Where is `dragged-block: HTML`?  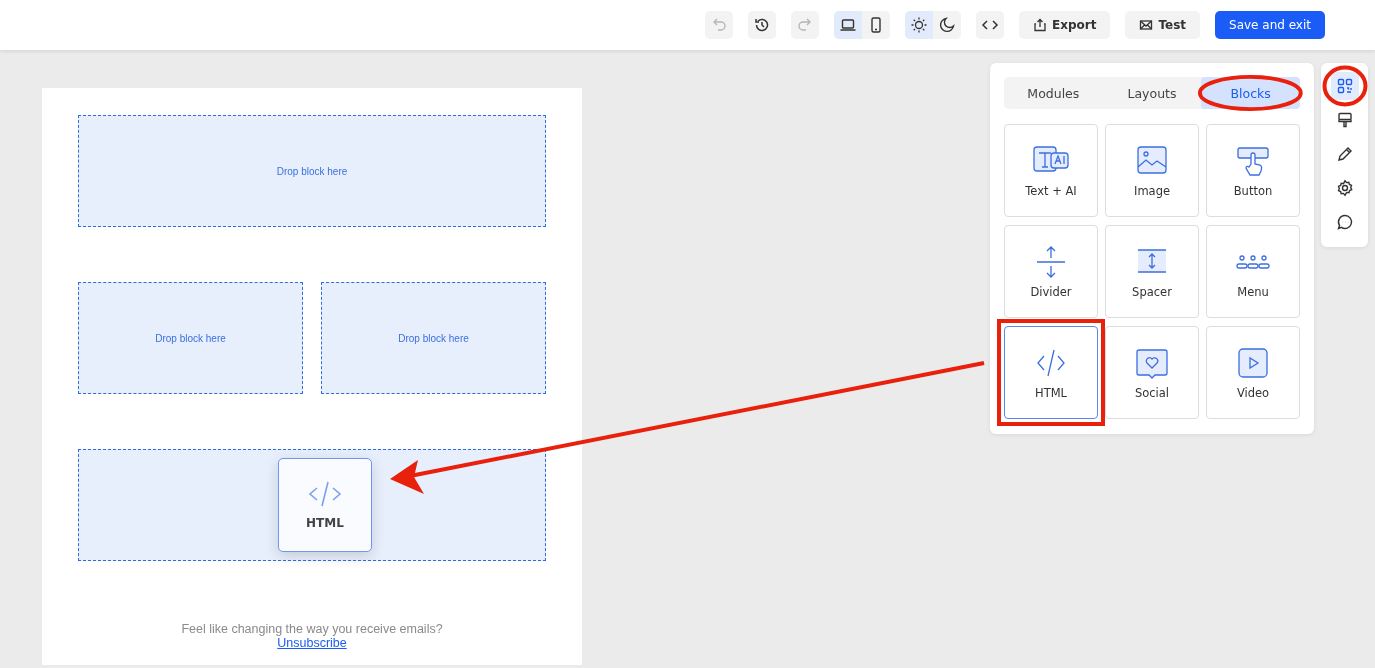 dragged-block: HTML is located at coordinates (325, 505).